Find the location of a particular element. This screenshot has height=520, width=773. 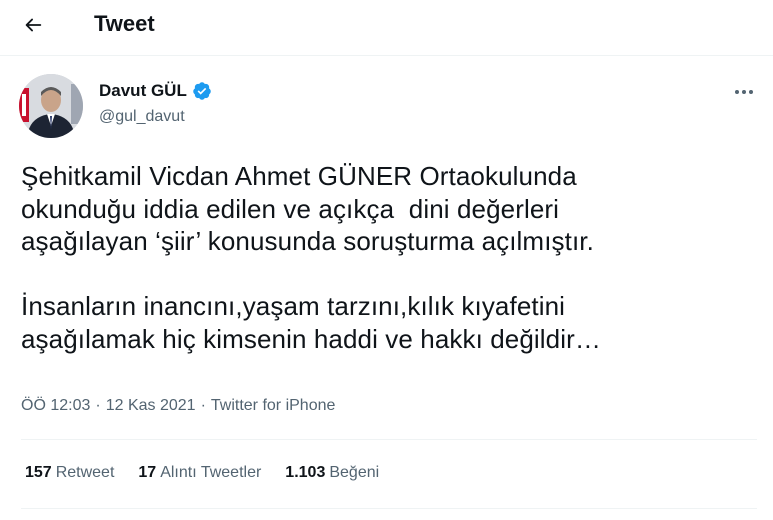

arrow-left-icon is located at coordinates (33, 25).